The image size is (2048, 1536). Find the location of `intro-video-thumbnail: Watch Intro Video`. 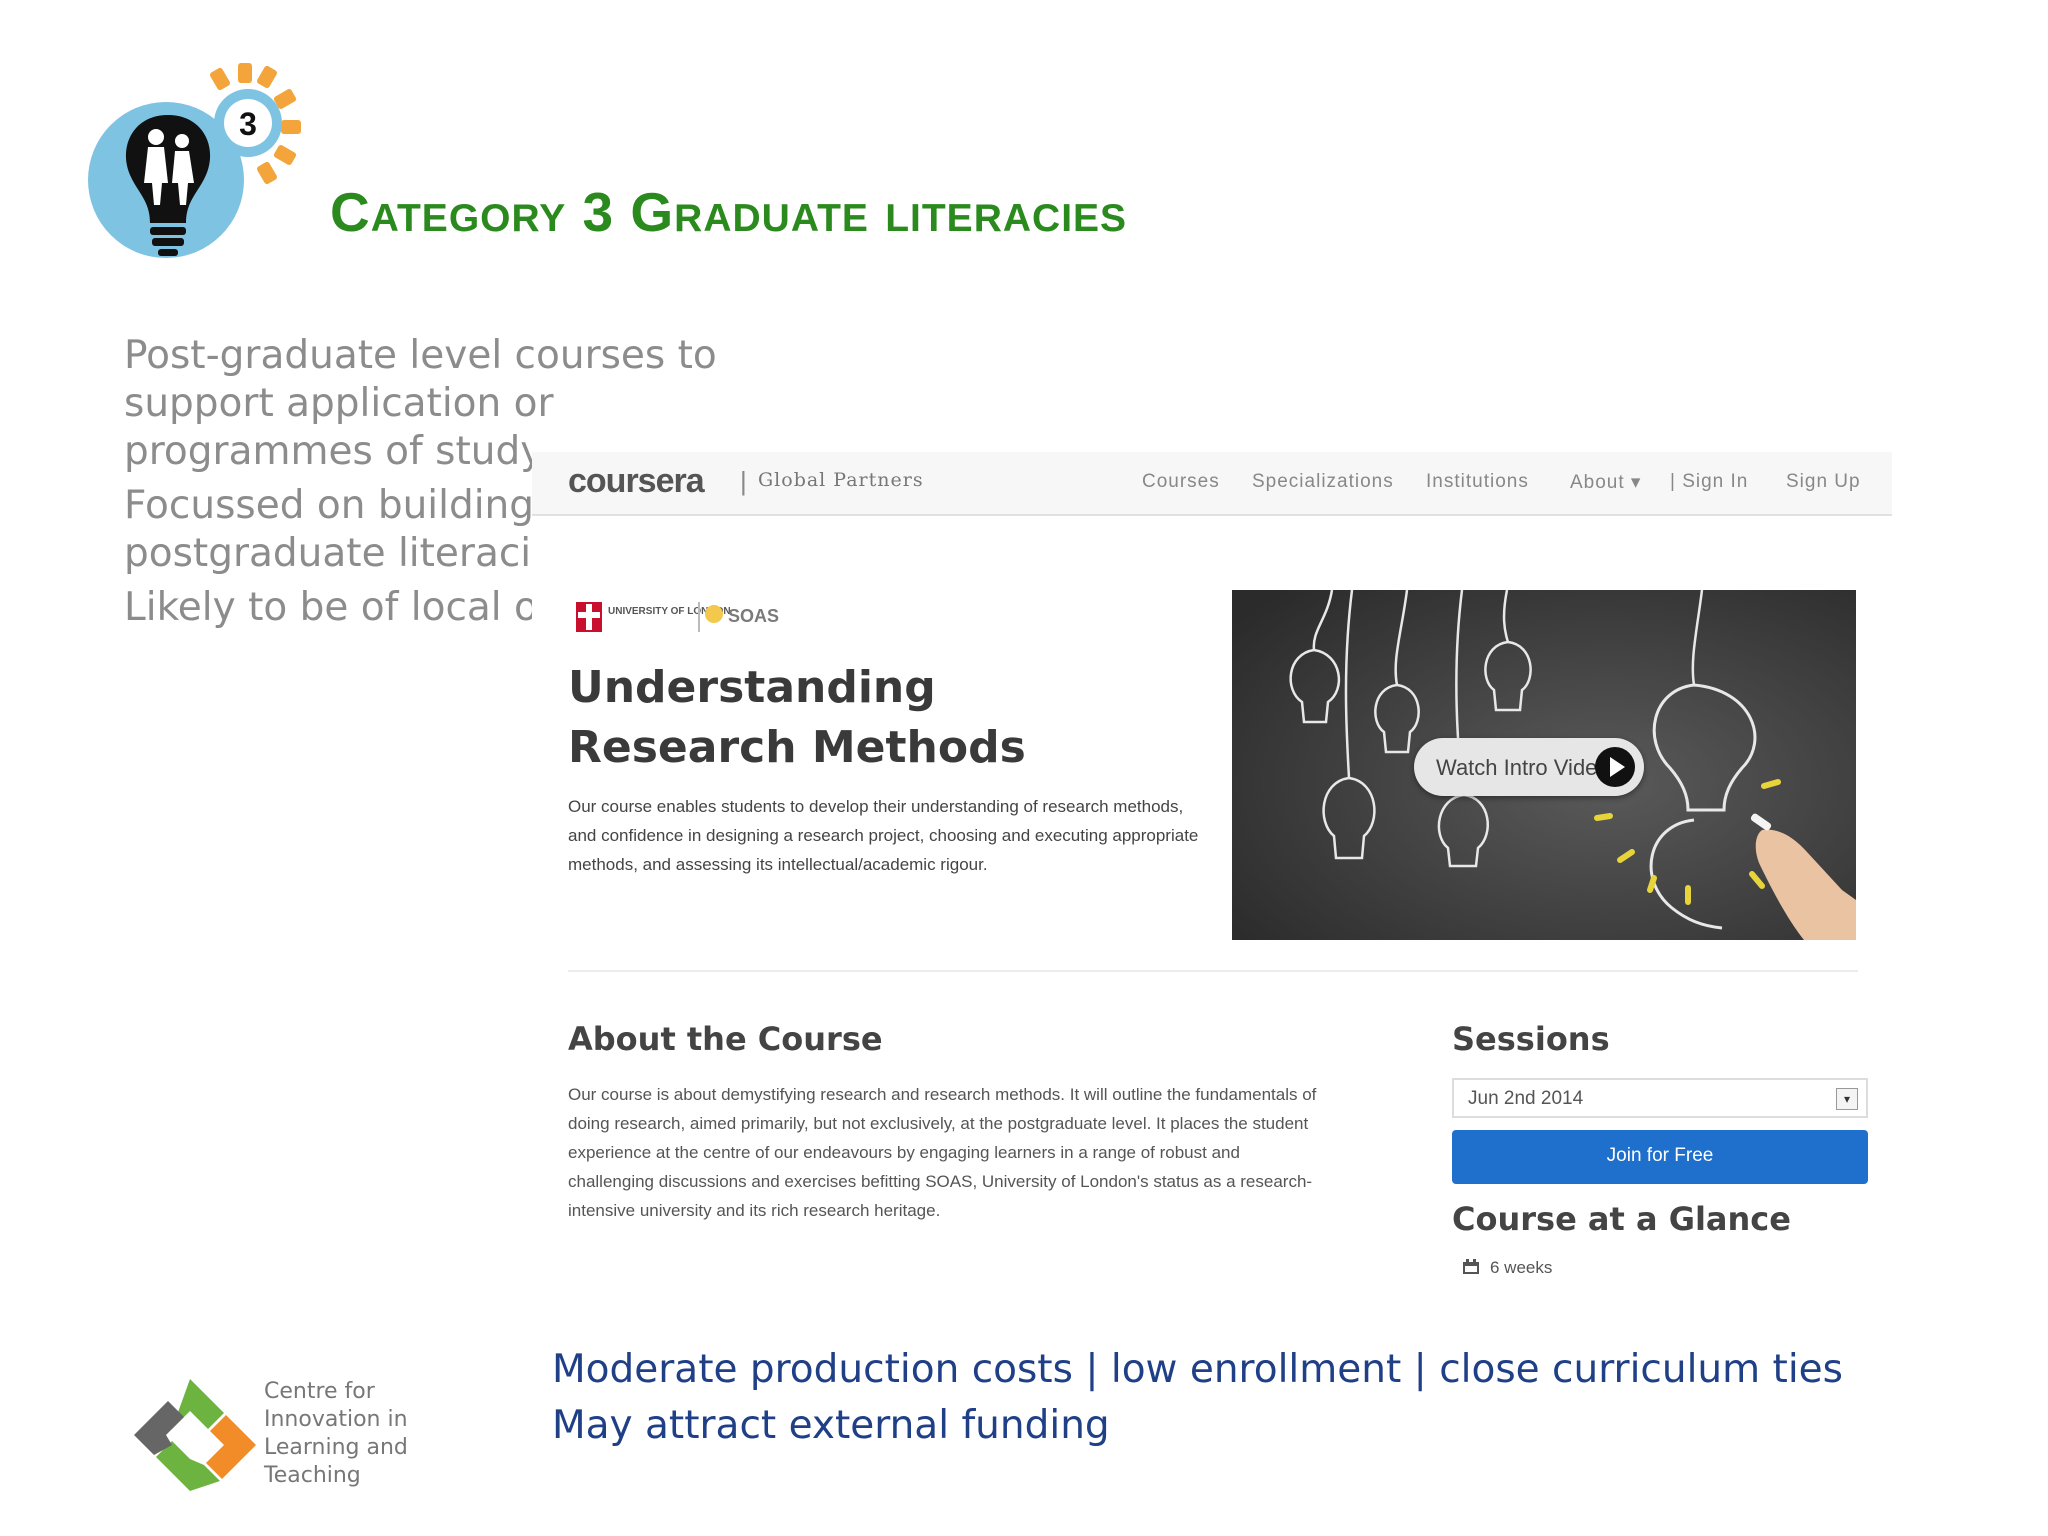

intro-video-thumbnail: Watch Intro Video is located at coordinates (1544, 764).